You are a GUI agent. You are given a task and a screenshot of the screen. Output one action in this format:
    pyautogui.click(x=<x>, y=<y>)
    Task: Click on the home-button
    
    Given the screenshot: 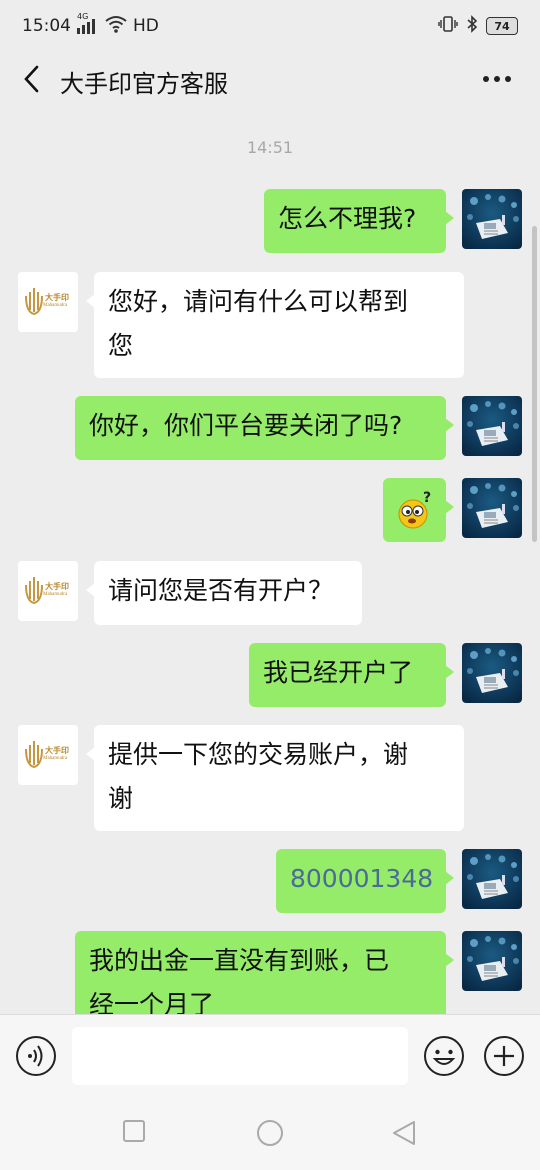 What is the action you would take?
    pyautogui.click(x=270, y=1133)
    